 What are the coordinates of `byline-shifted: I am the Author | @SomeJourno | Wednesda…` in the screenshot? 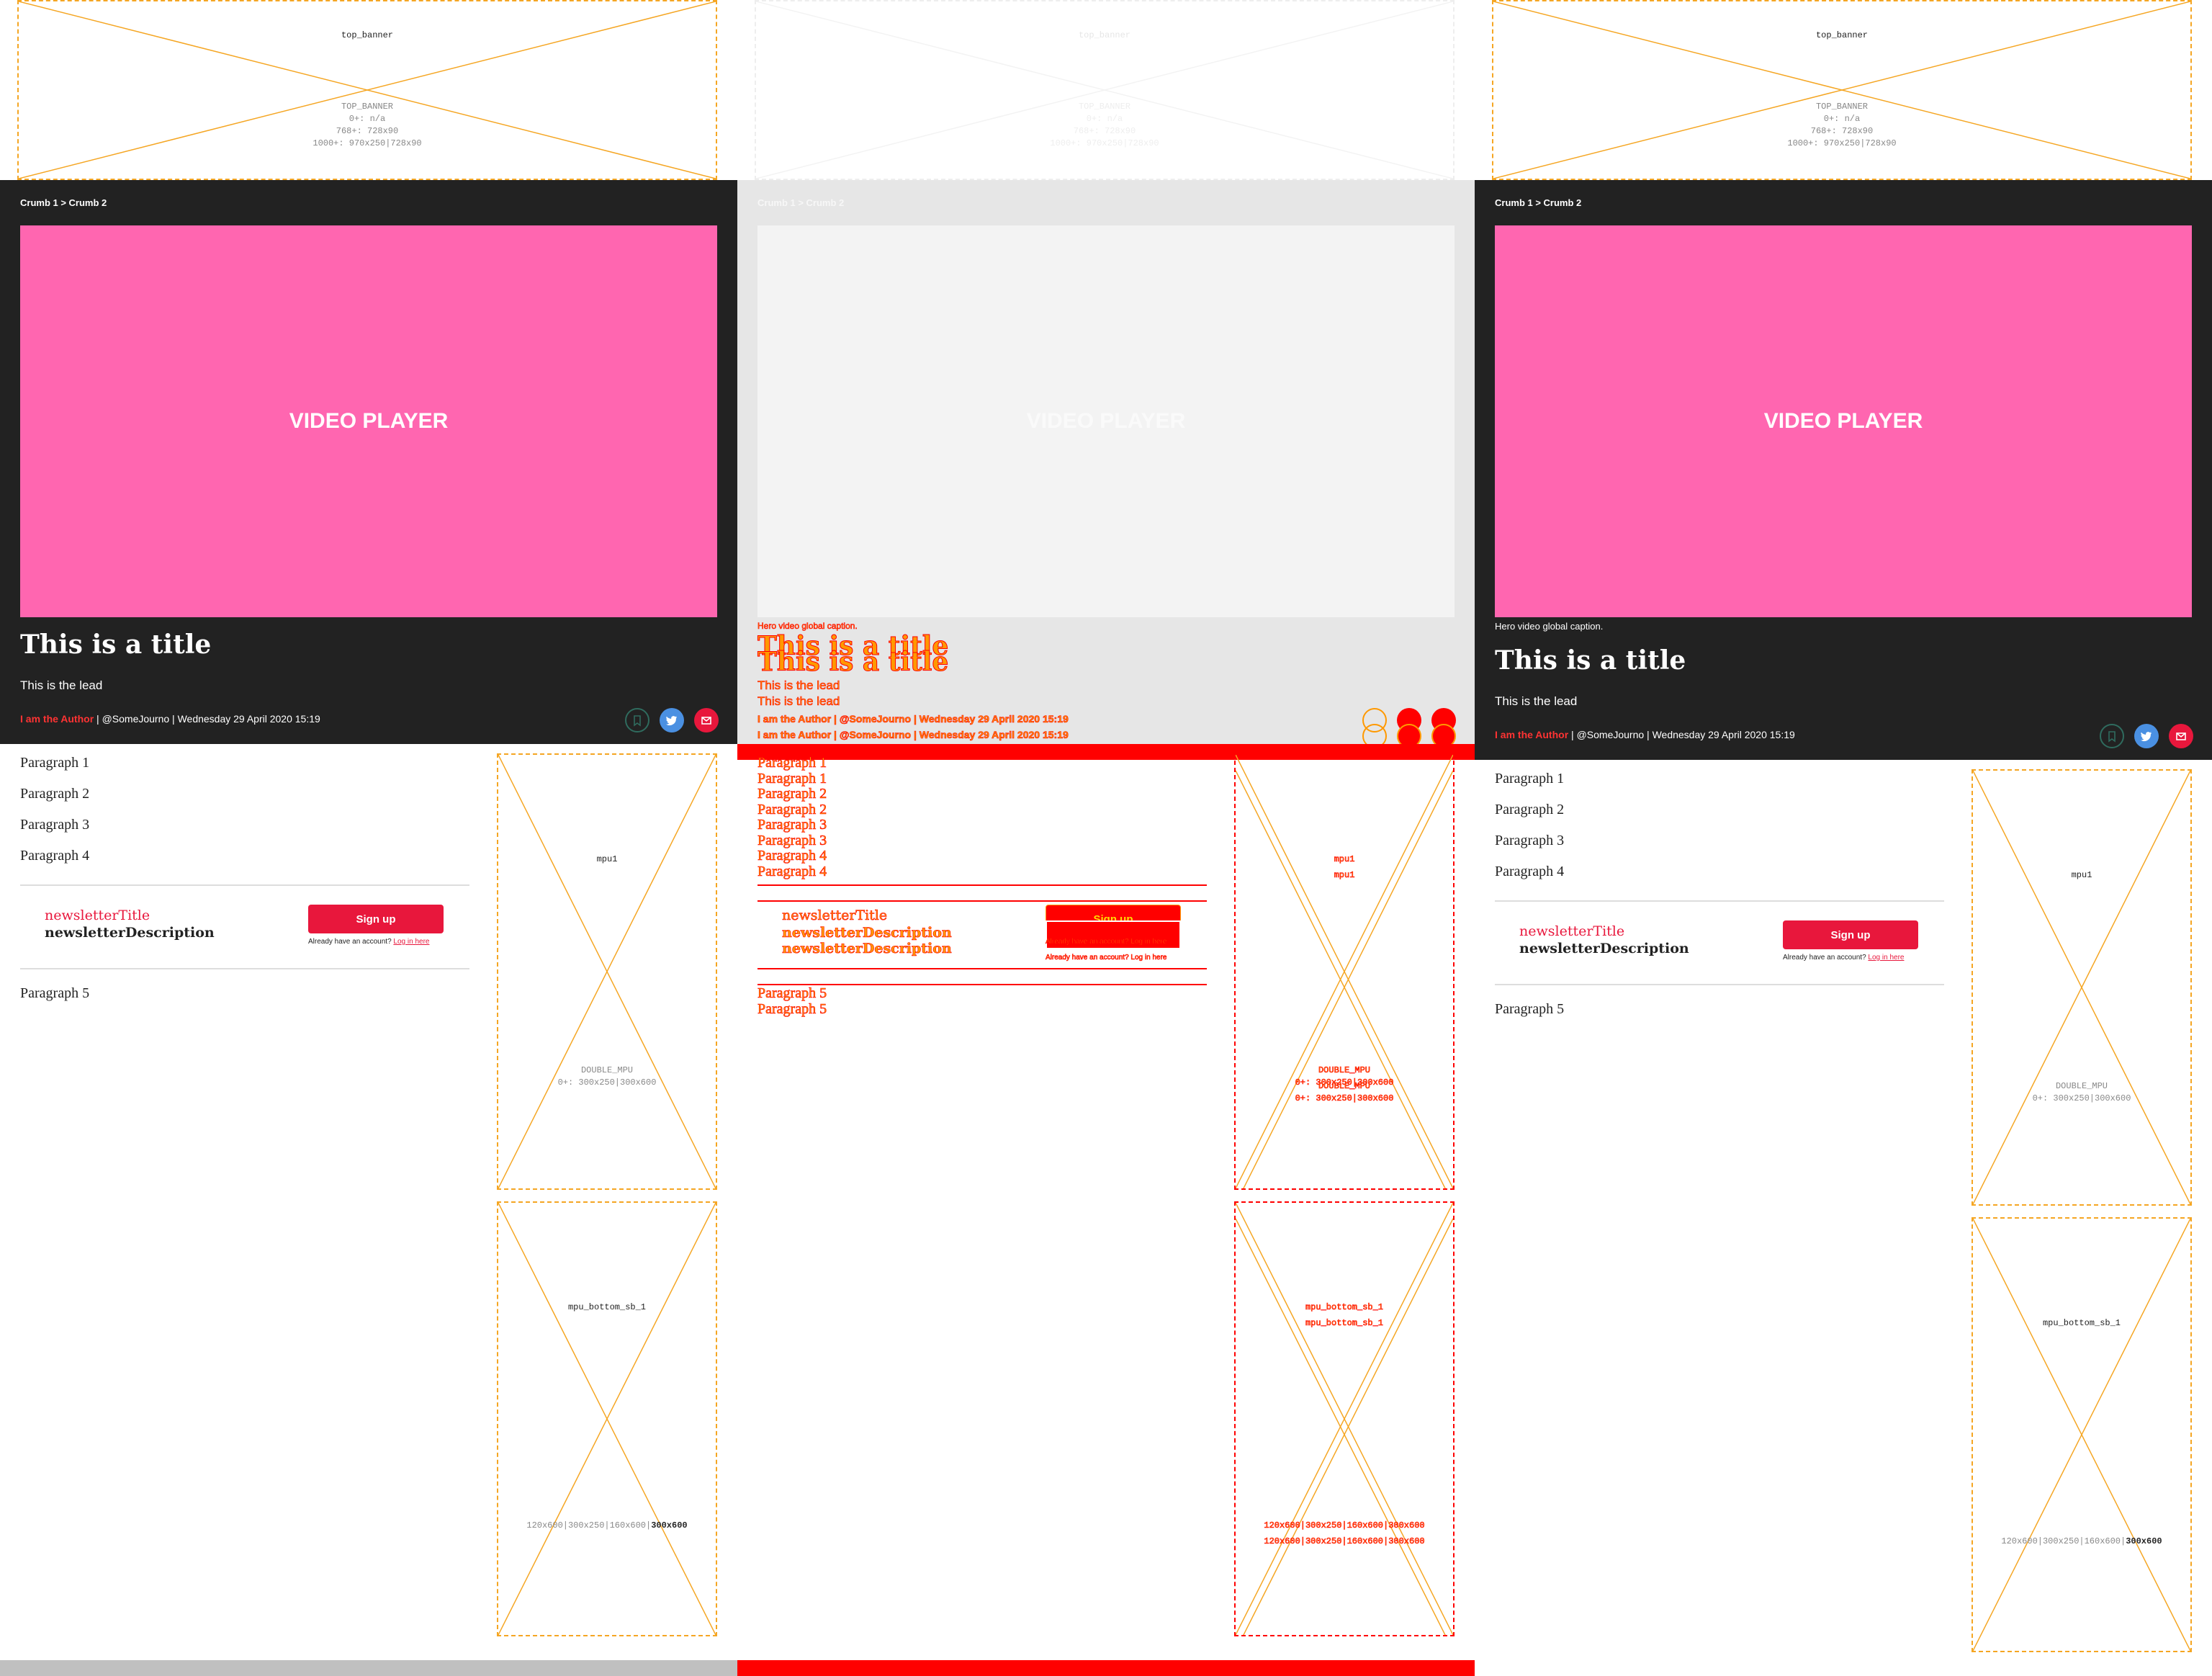 It's located at (913, 735).